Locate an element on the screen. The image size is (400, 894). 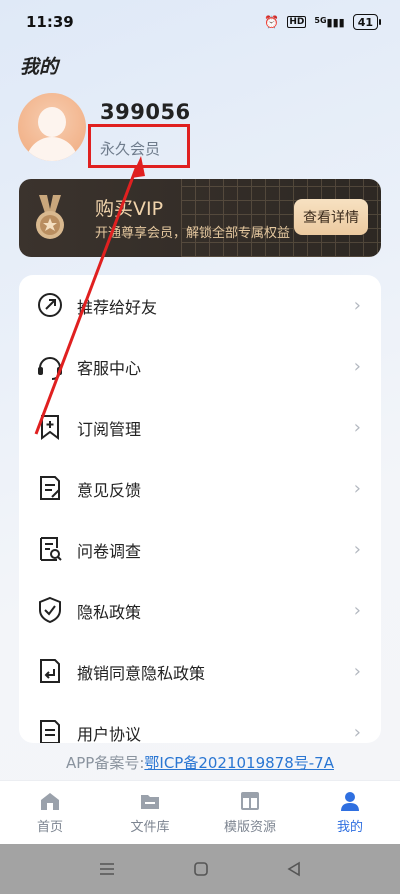
menu-label: 撤销同意隐私政策 is located at coordinates (141, 673).